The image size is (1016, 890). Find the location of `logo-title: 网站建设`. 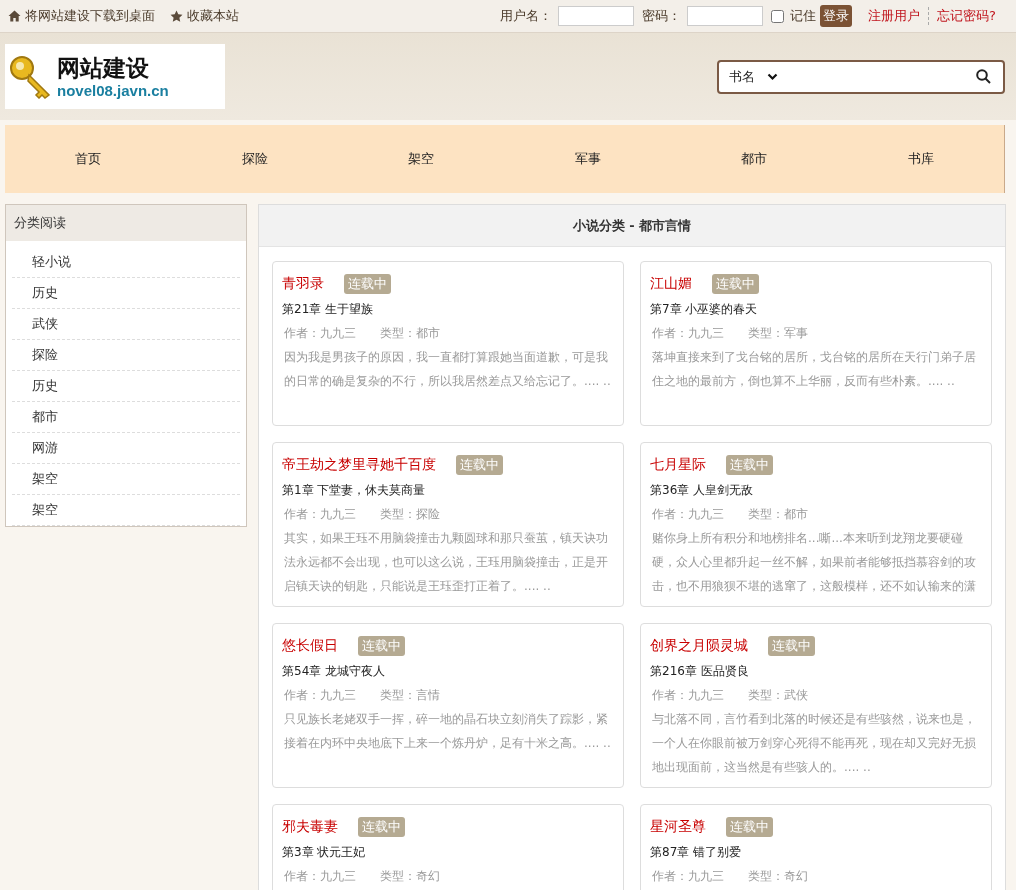

logo-title: 网站建设 is located at coordinates (103, 68).